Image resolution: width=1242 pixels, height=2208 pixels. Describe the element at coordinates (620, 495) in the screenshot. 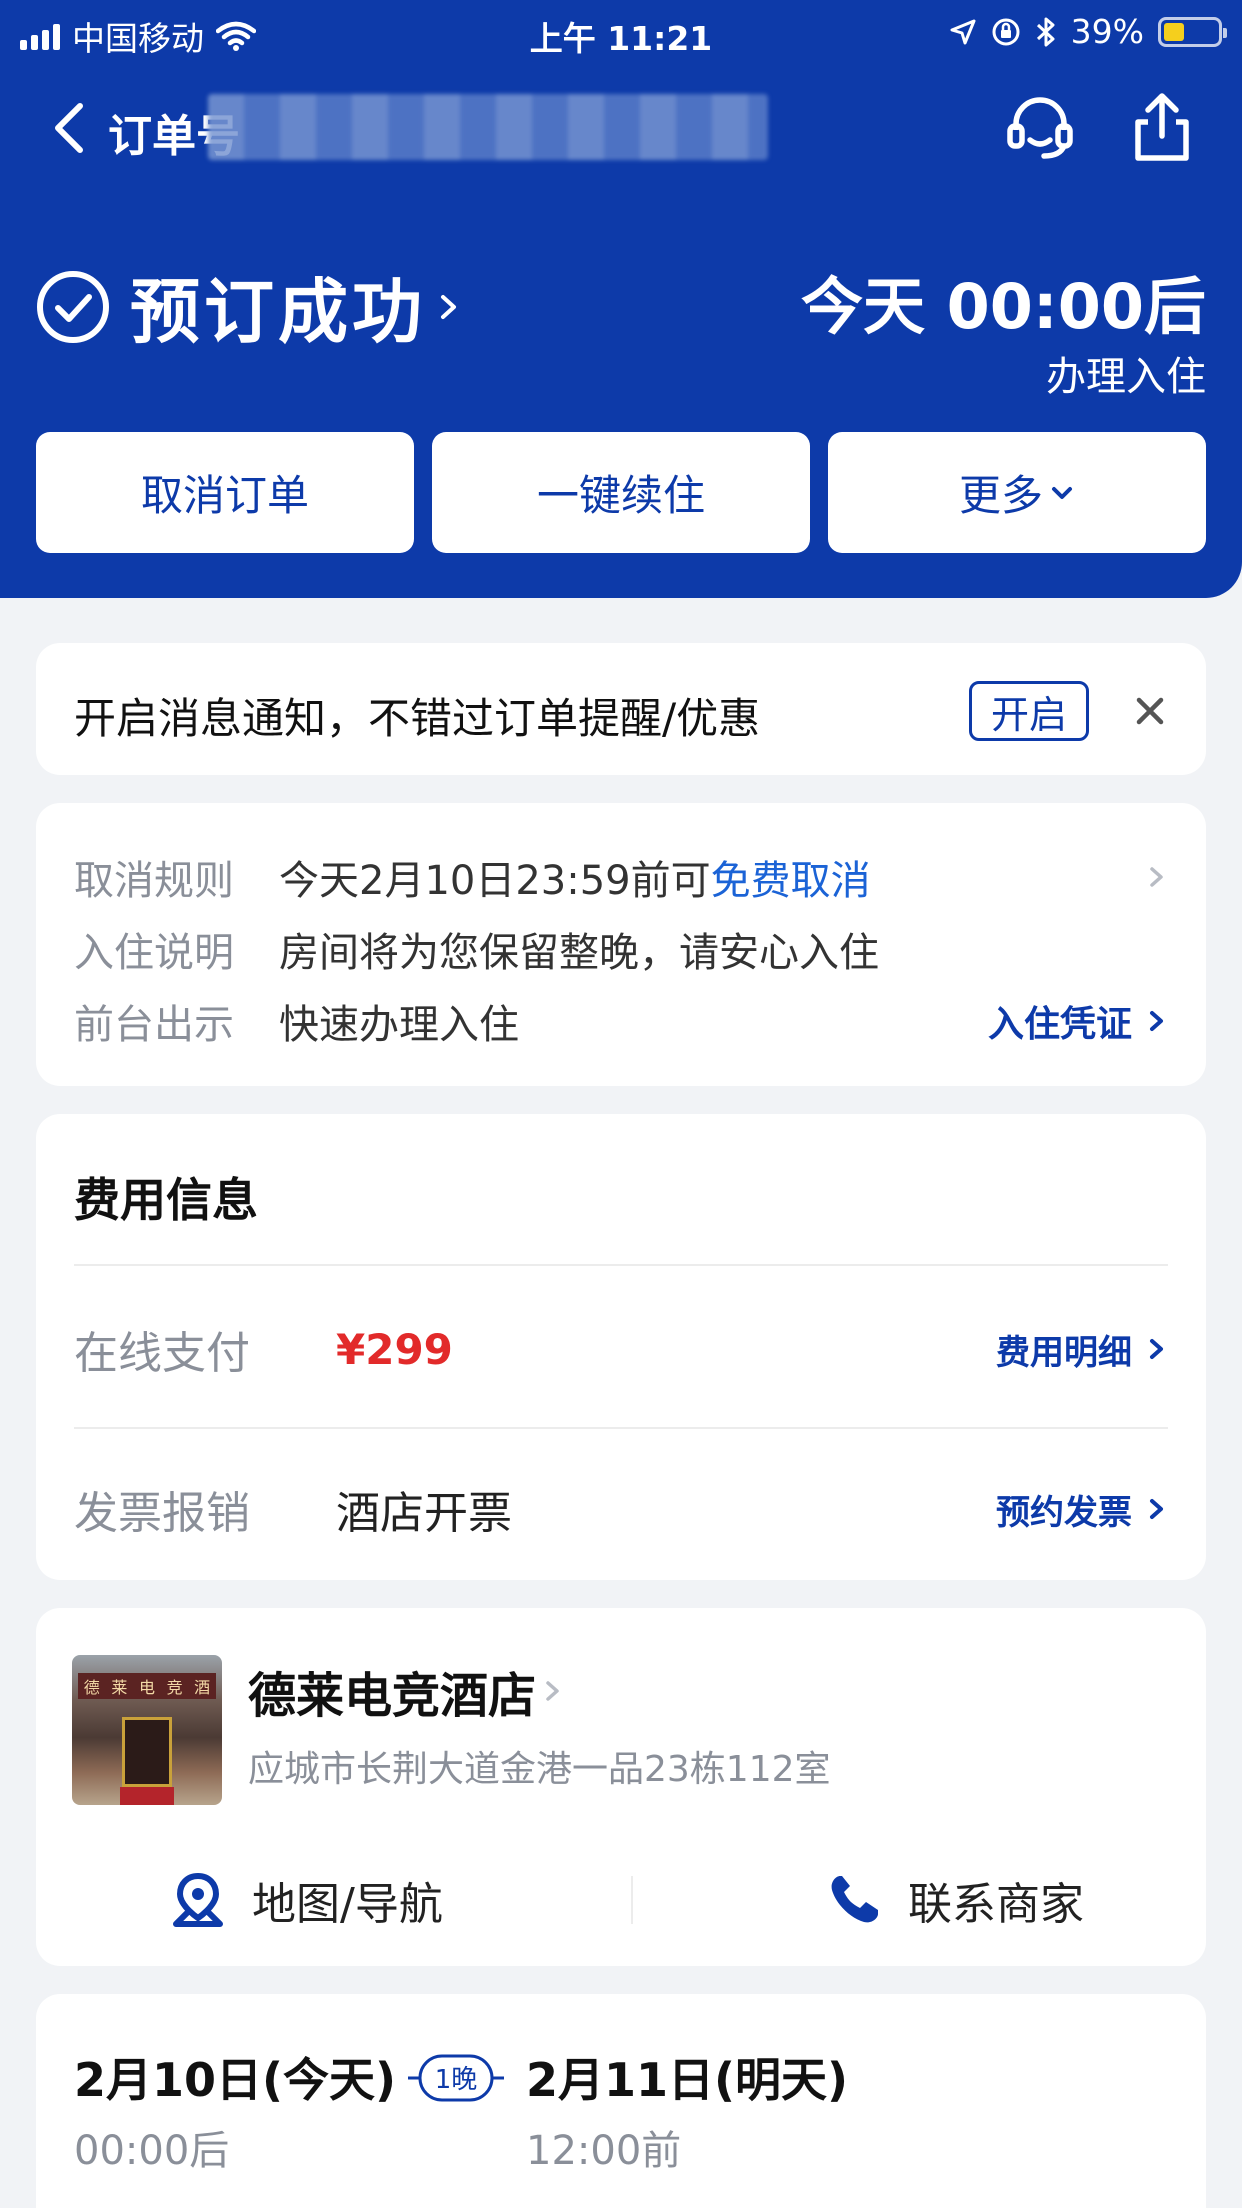

I see `extend-stay-label: 一键续住` at that location.